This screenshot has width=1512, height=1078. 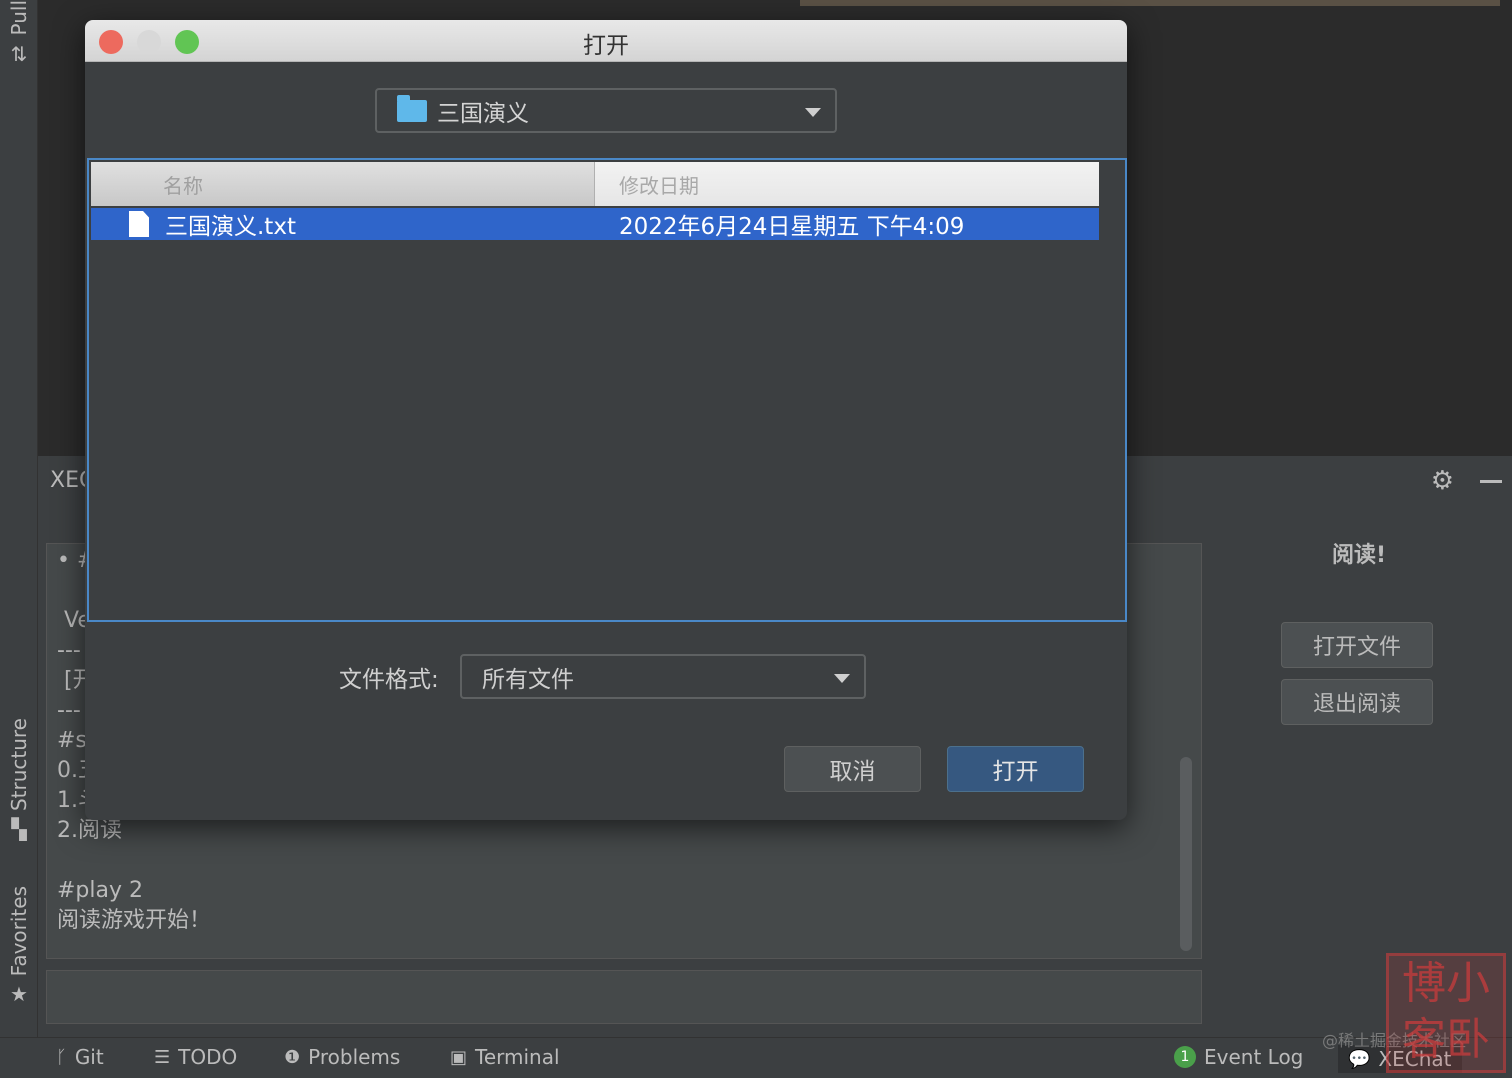 I want to click on file-list-header: 名称 修改日期, so click(x=595, y=184).